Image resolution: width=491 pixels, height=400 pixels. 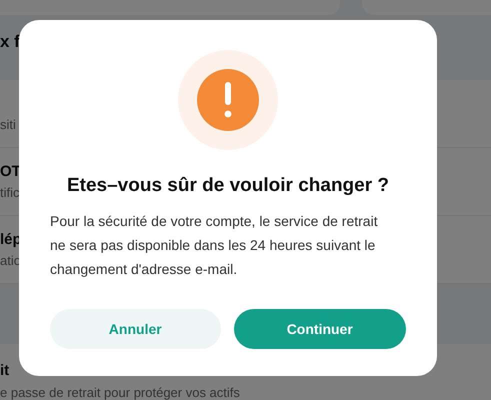 I want to click on continue-button: Continuer, so click(x=320, y=329).